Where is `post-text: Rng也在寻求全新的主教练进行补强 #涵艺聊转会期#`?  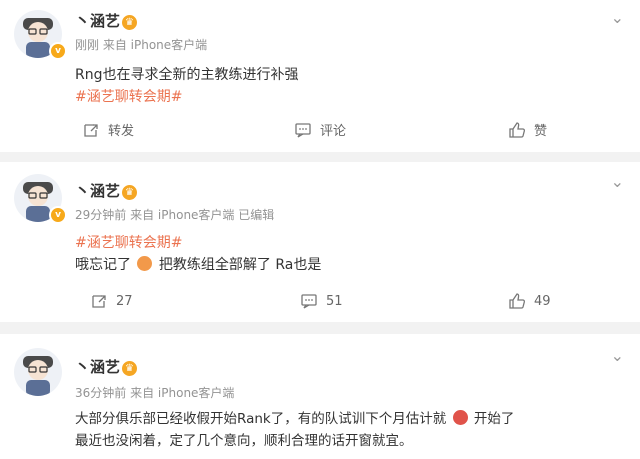 post-text: Rng也在寻求全新的主教练进行补强 #涵艺聊转会期# is located at coordinates (187, 86).